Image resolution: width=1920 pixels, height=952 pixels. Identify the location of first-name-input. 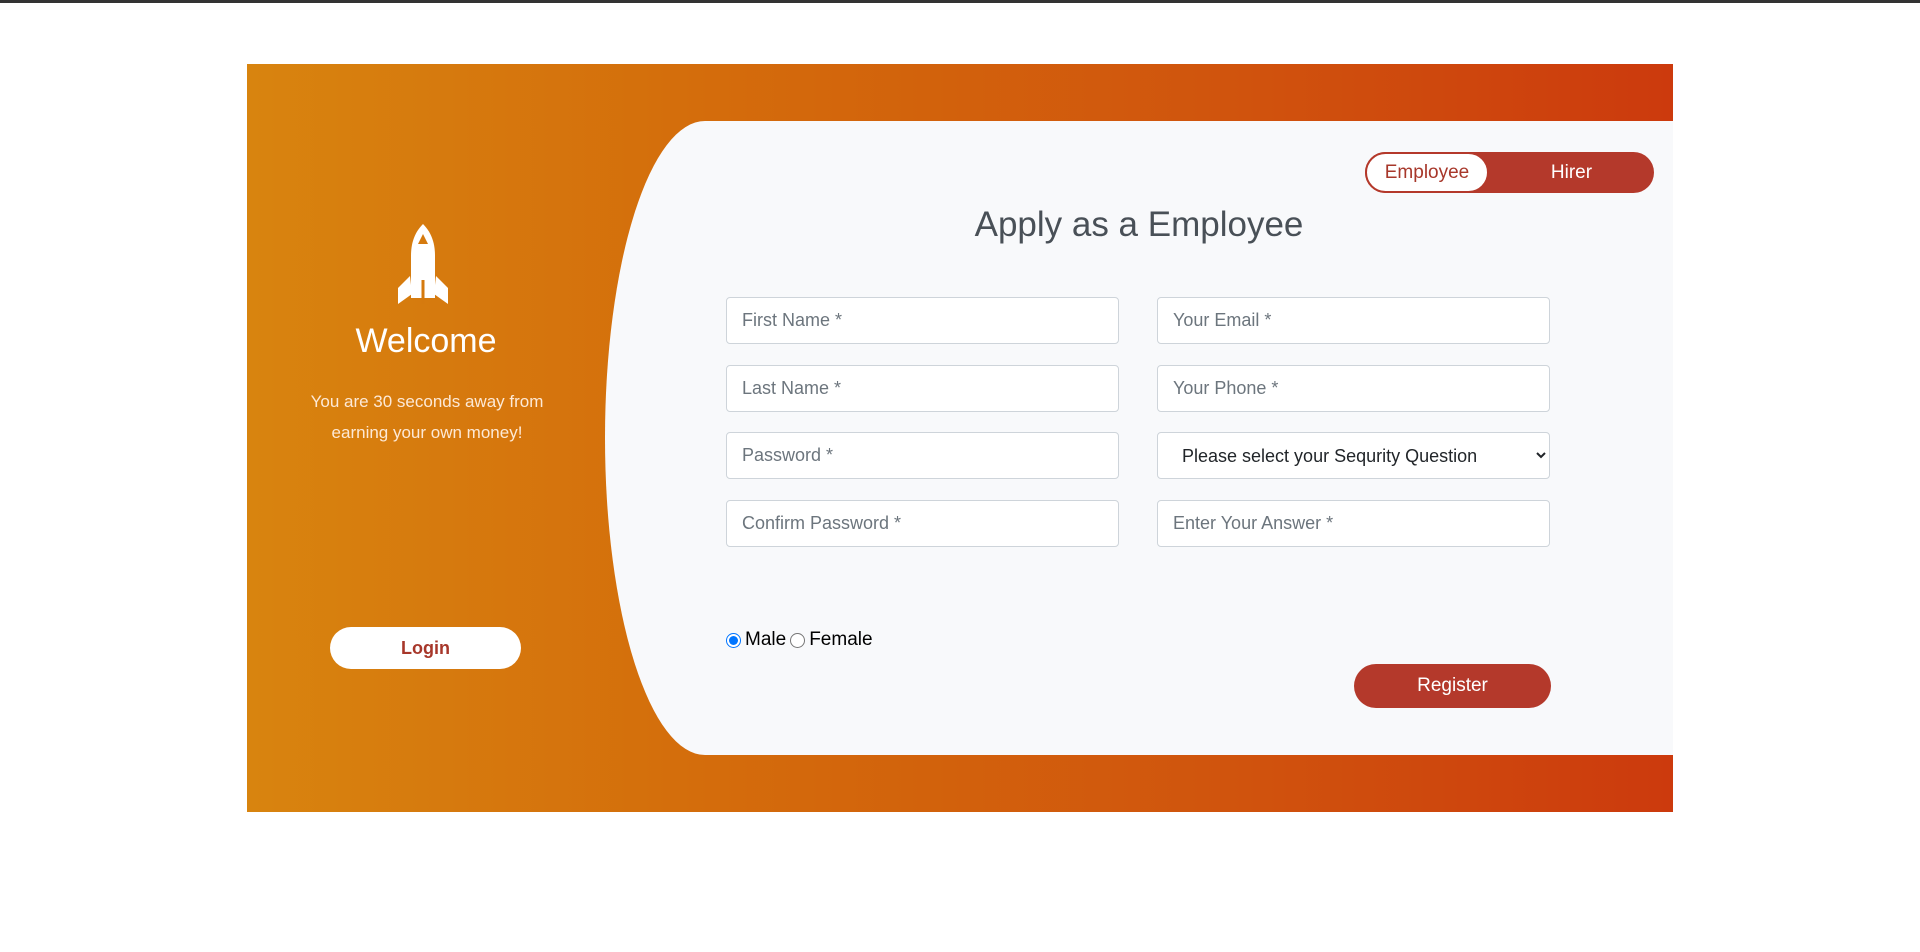
(922, 320).